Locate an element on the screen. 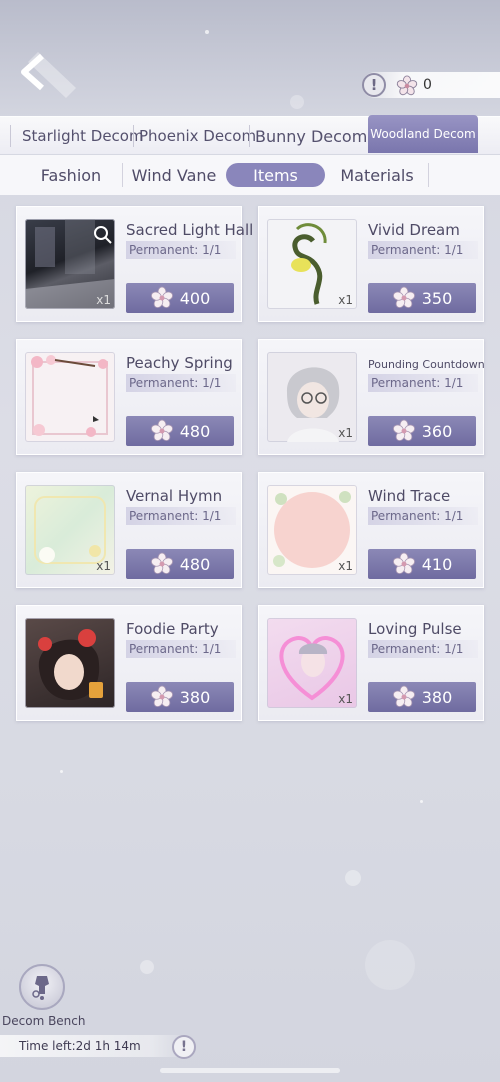  item-card: x1 Vivid Dream Permanent: 1/1 350 is located at coordinates (371, 264).